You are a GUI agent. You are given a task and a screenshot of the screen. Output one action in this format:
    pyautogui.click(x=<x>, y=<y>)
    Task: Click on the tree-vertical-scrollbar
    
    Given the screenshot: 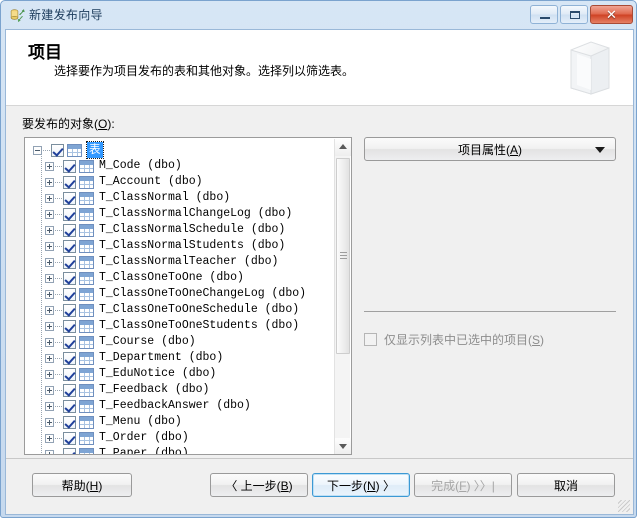 What is the action you would take?
    pyautogui.click(x=342, y=296)
    